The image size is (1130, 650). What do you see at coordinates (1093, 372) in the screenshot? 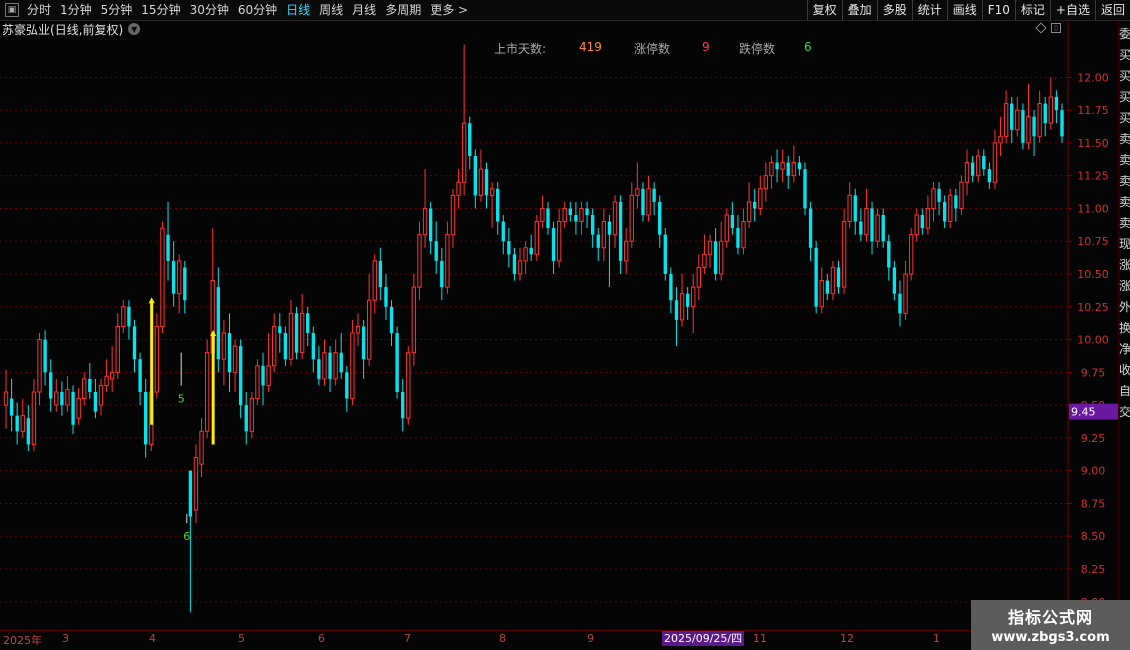
I see `price-tick-label: 9.75` at bounding box center [1093, 372].